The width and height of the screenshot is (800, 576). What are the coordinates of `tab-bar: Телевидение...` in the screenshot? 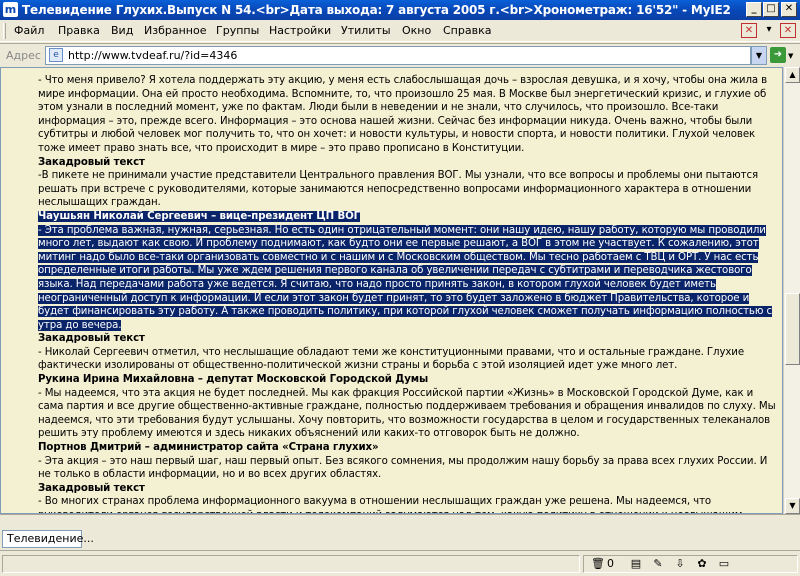 It's located at (400, 532).